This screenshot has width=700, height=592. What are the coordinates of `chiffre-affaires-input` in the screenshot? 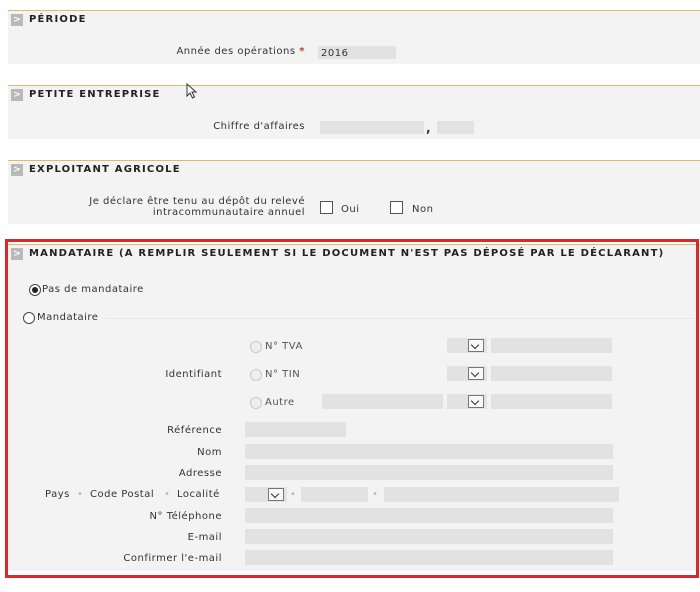 It's located at (372, 127).